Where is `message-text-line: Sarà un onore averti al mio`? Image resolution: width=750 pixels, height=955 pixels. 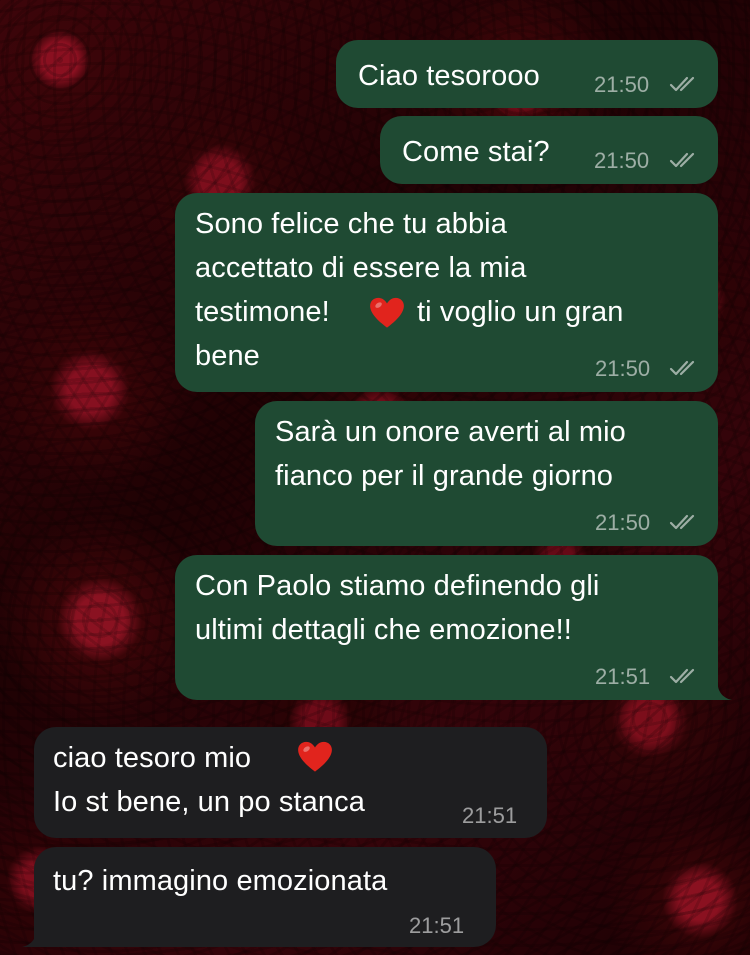 message-text-line: Sarà un onore averti al mio is located at coordinates (450, 432).